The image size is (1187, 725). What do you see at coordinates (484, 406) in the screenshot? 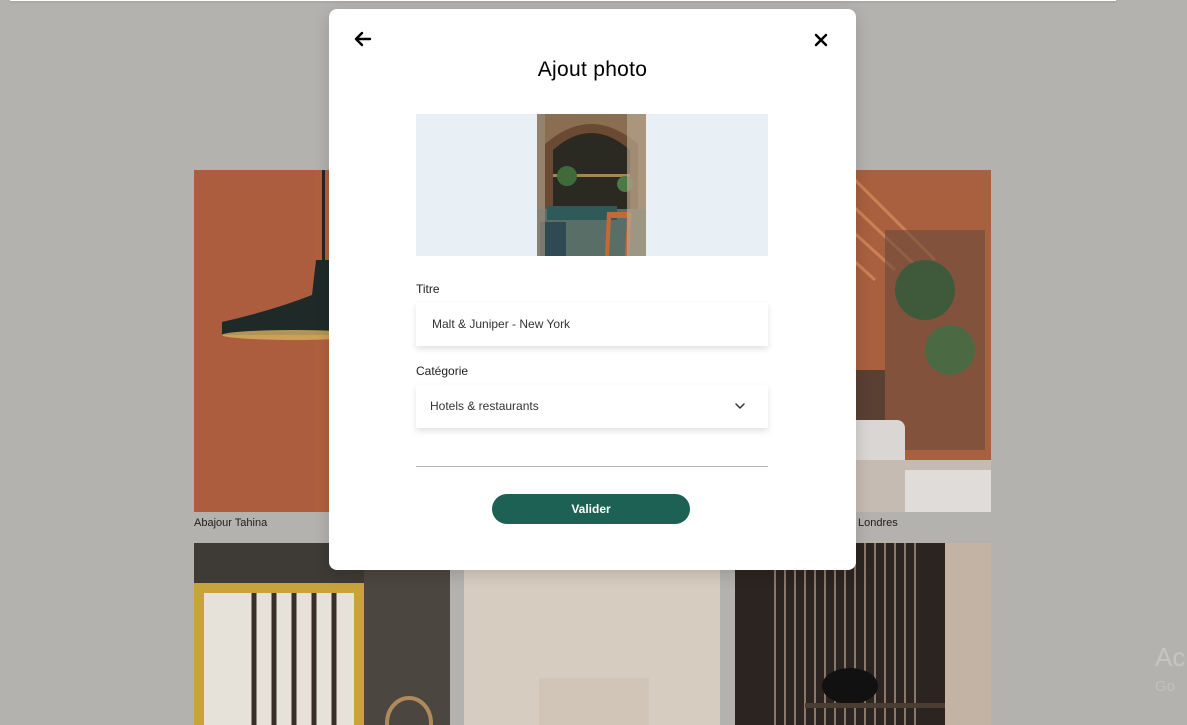
I see `category-selected-value: Hotels & restaurants` at bounding box center [484, 406].